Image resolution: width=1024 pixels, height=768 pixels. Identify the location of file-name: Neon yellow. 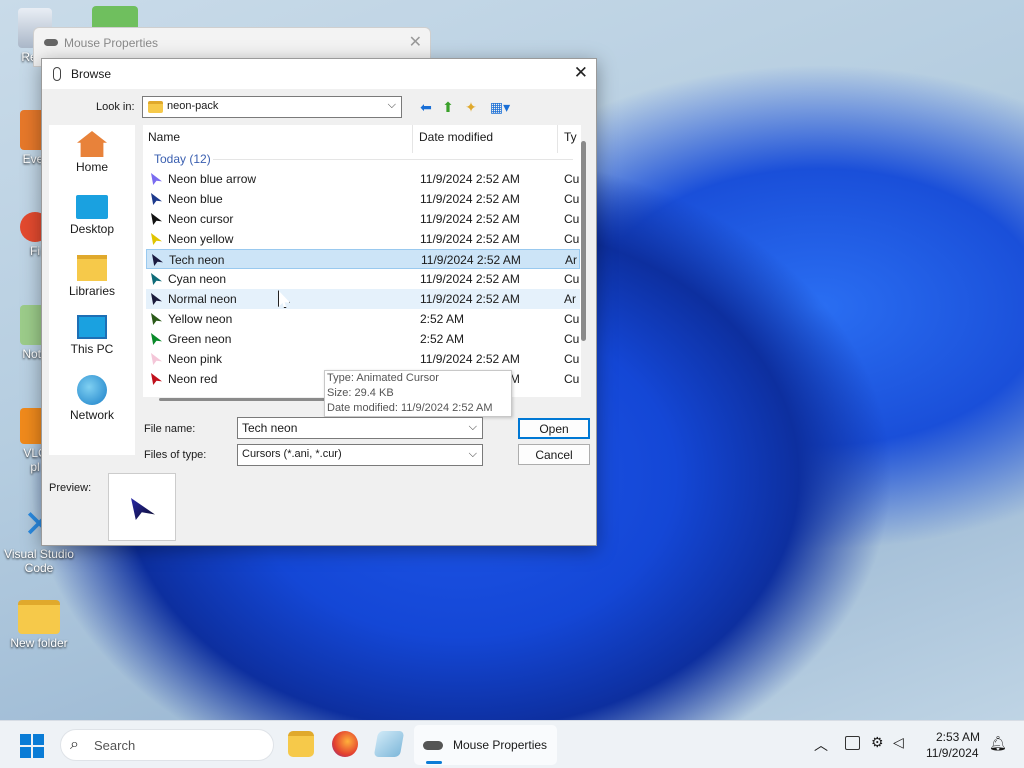
(201, 239).